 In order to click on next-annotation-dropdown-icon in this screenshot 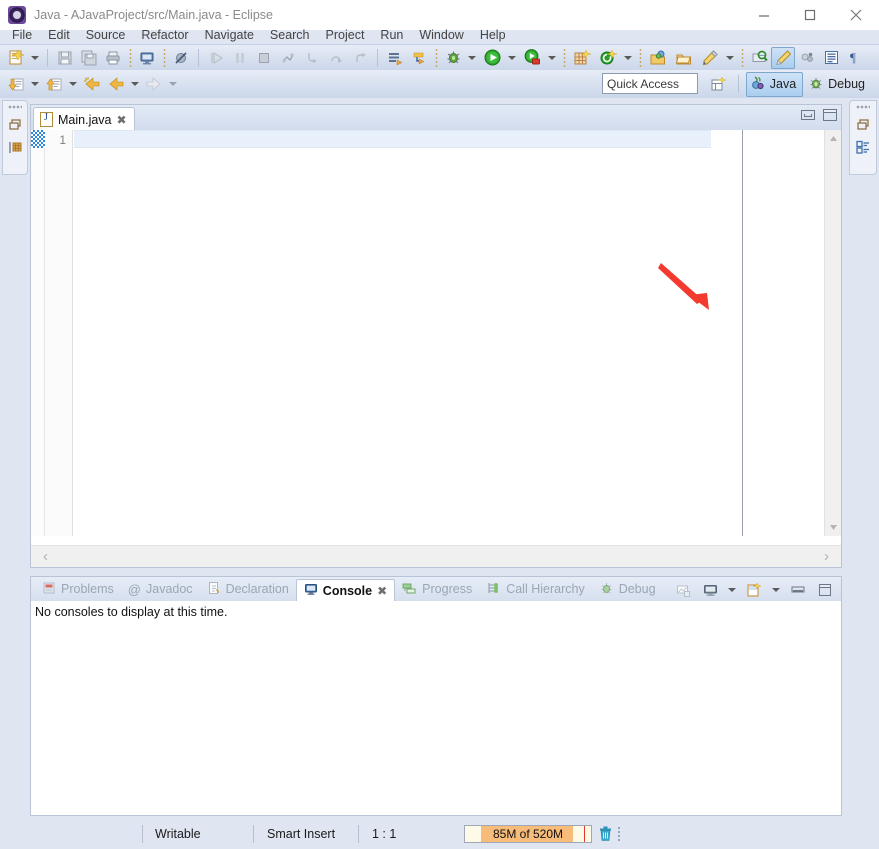, I will do `click(35, 84)`.